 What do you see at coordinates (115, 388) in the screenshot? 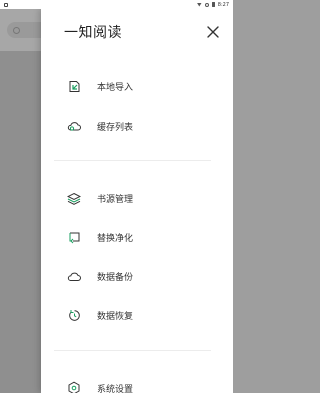
I see `menu-label: 系统设置` at bounding box center [115, 388].